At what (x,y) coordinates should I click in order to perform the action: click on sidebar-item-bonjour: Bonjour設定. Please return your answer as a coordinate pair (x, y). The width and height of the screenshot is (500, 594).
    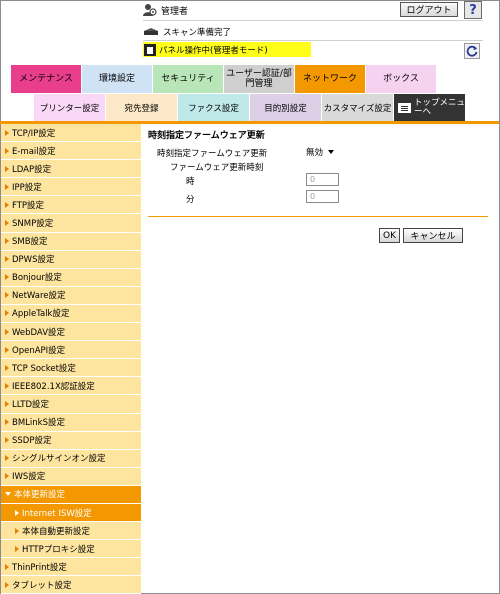
    Looking at the image, I should click on (71, 278).